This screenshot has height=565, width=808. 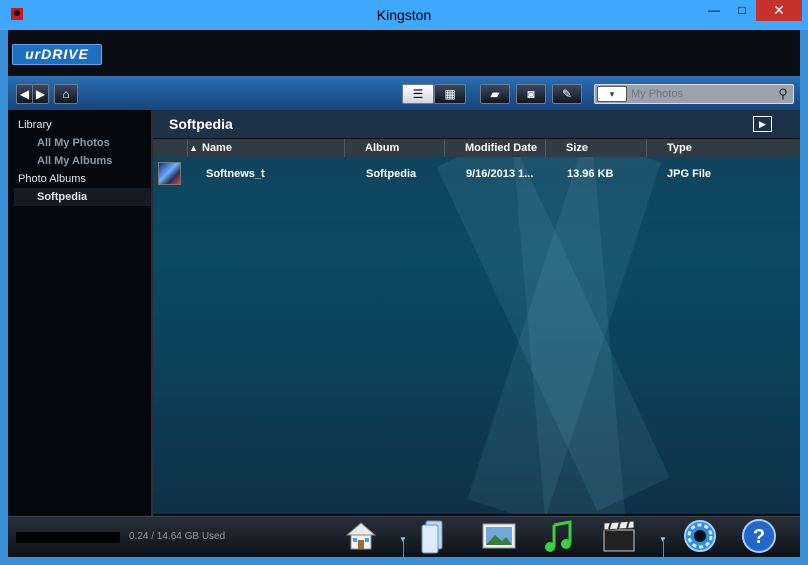 What do you see at coordinates (235, 174) in the screenshot?
I see `cell-name: Softnews_t` at bounding box center [235, 174].